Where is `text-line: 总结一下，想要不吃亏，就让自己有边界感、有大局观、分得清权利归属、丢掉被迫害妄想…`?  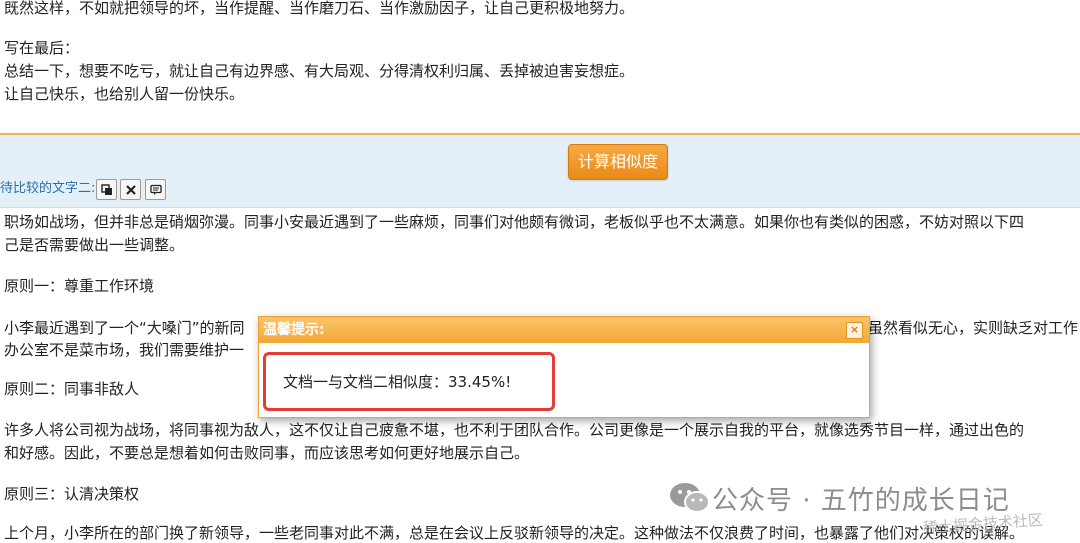
text-line: 总结一下，想要不吃亏，就让自己有边界感、有大局观、分得清权利归属、丢掉被迫害妄想… is located at coordinates (319, 71).